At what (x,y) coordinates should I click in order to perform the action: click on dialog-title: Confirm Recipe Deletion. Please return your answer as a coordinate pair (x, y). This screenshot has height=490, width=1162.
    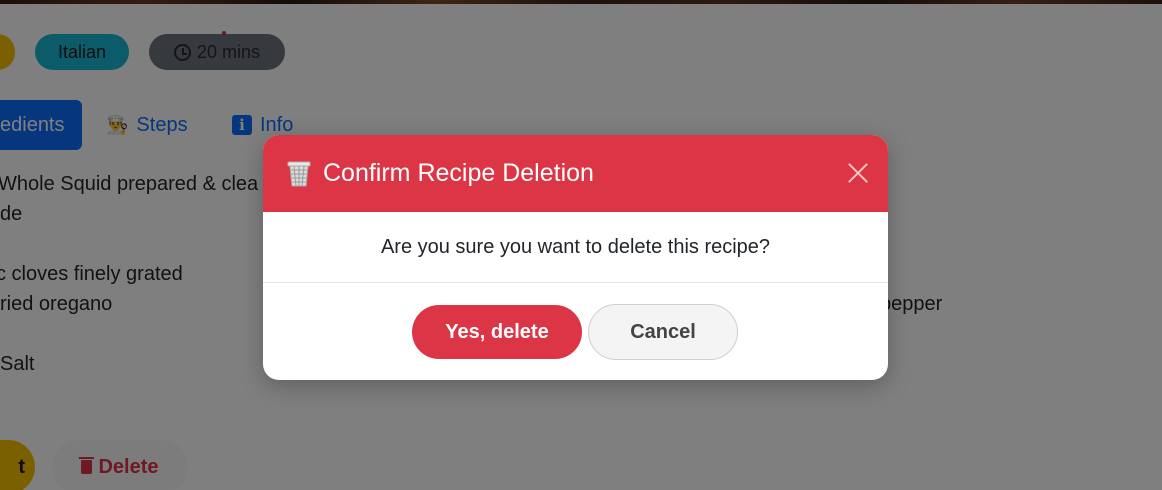
    Looking at the image, I should click on (458, 173).